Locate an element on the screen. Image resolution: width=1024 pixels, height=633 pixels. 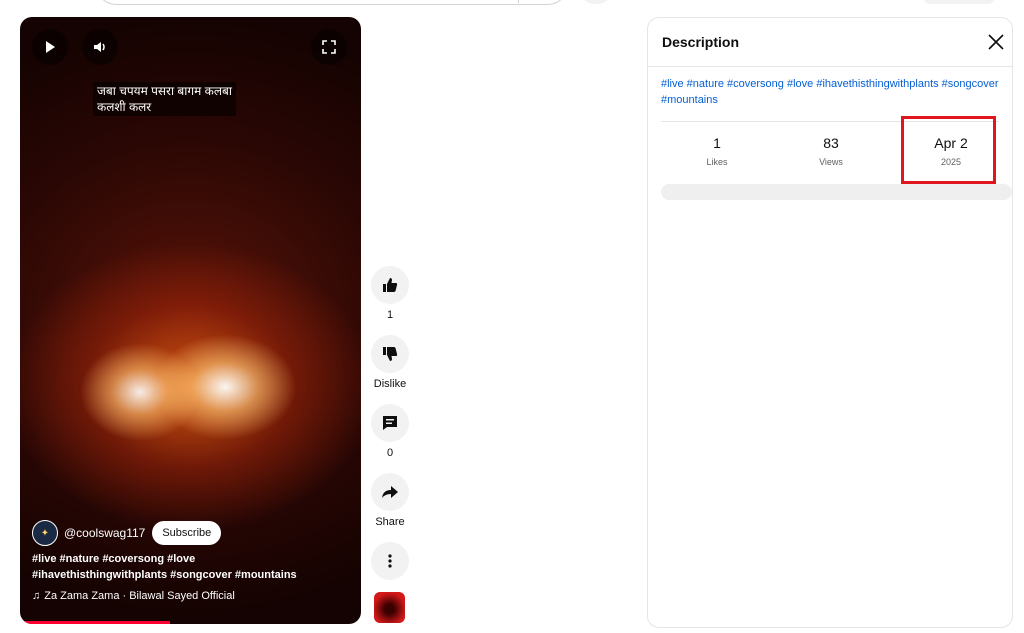
thumbs-down-icon is located at coordinates (390, 354).